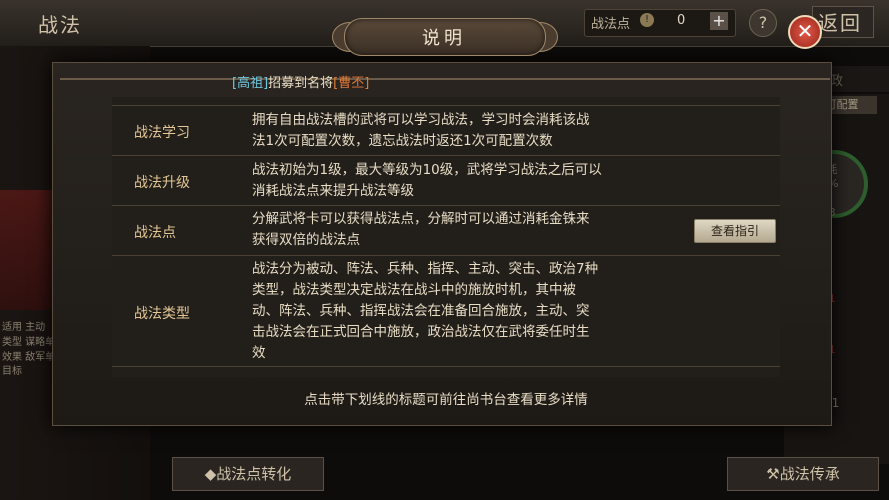 This screenshot has height=500, width=889. Describe the element at coordinates (176, 313) in the screenshot. I see `row-label-types: 战法类型` at that location.